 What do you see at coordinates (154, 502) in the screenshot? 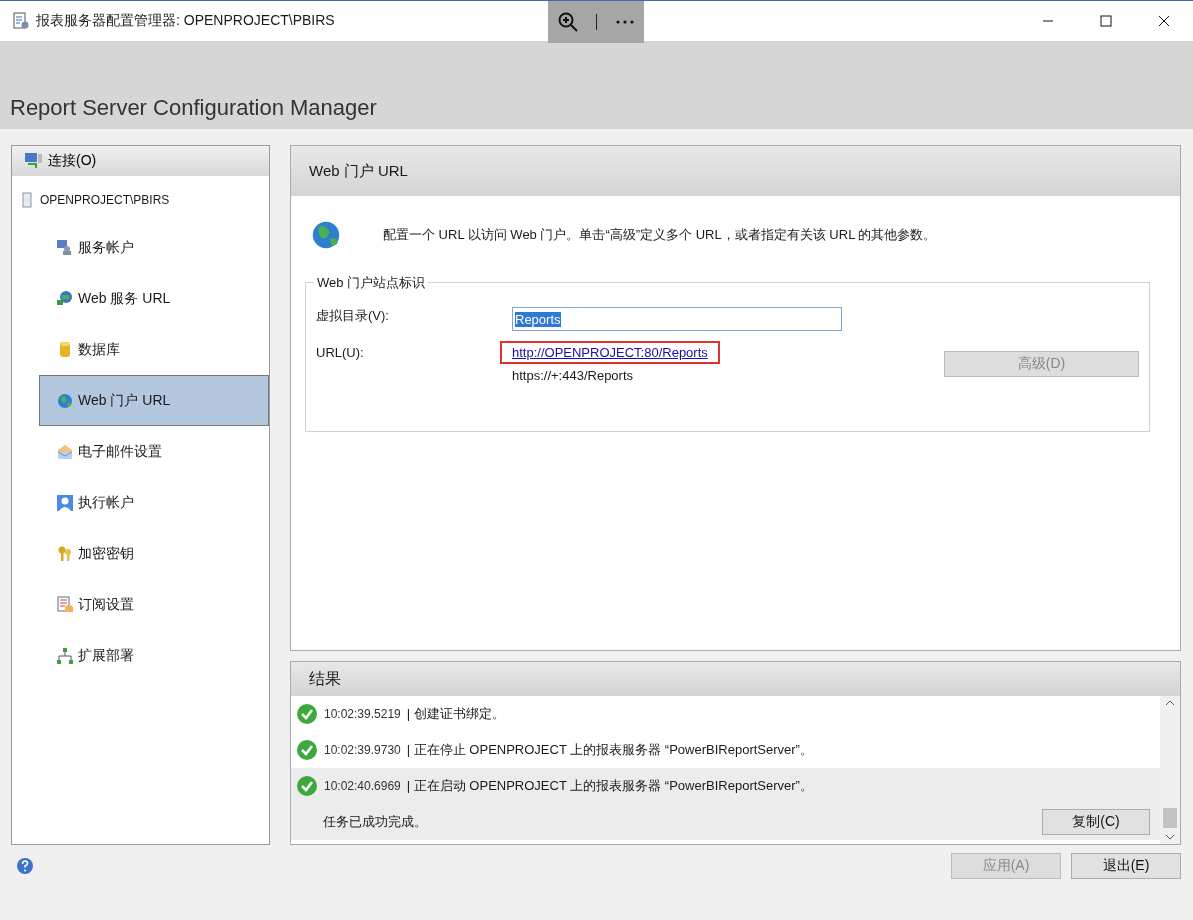
I see `sidebar-item: 执行帐户` at bounding box center [154, 502].